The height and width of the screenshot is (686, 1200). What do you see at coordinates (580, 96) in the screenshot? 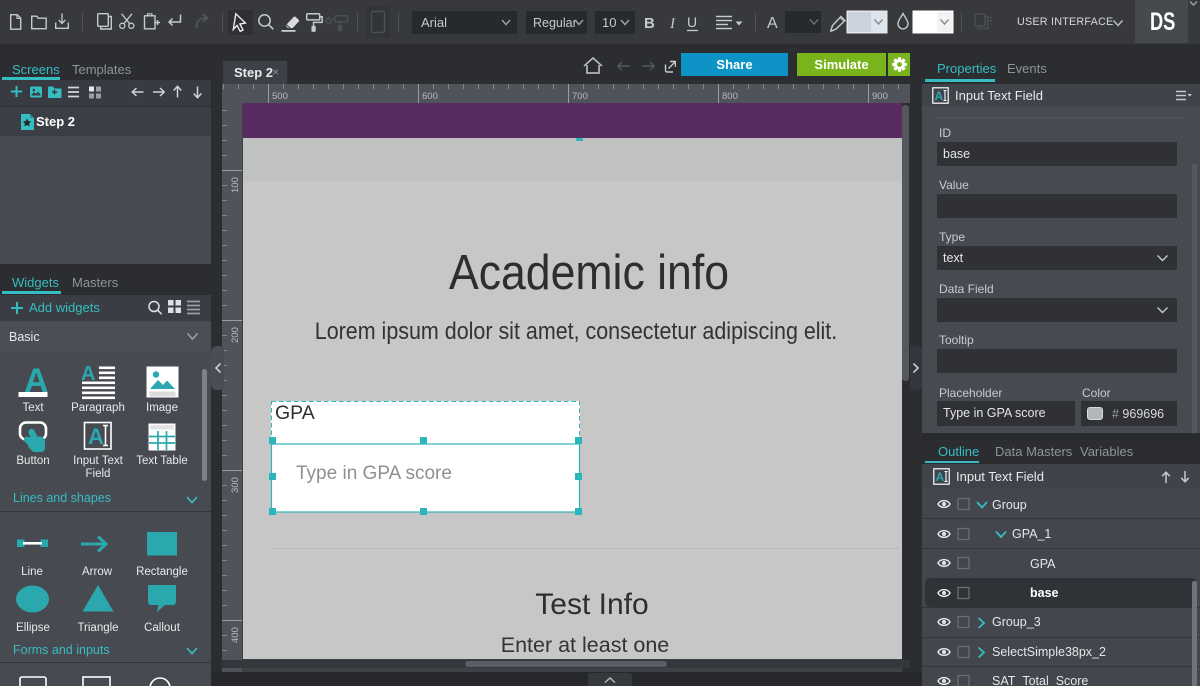
I see `svg-text: 700` at bounding box center [580, 96].